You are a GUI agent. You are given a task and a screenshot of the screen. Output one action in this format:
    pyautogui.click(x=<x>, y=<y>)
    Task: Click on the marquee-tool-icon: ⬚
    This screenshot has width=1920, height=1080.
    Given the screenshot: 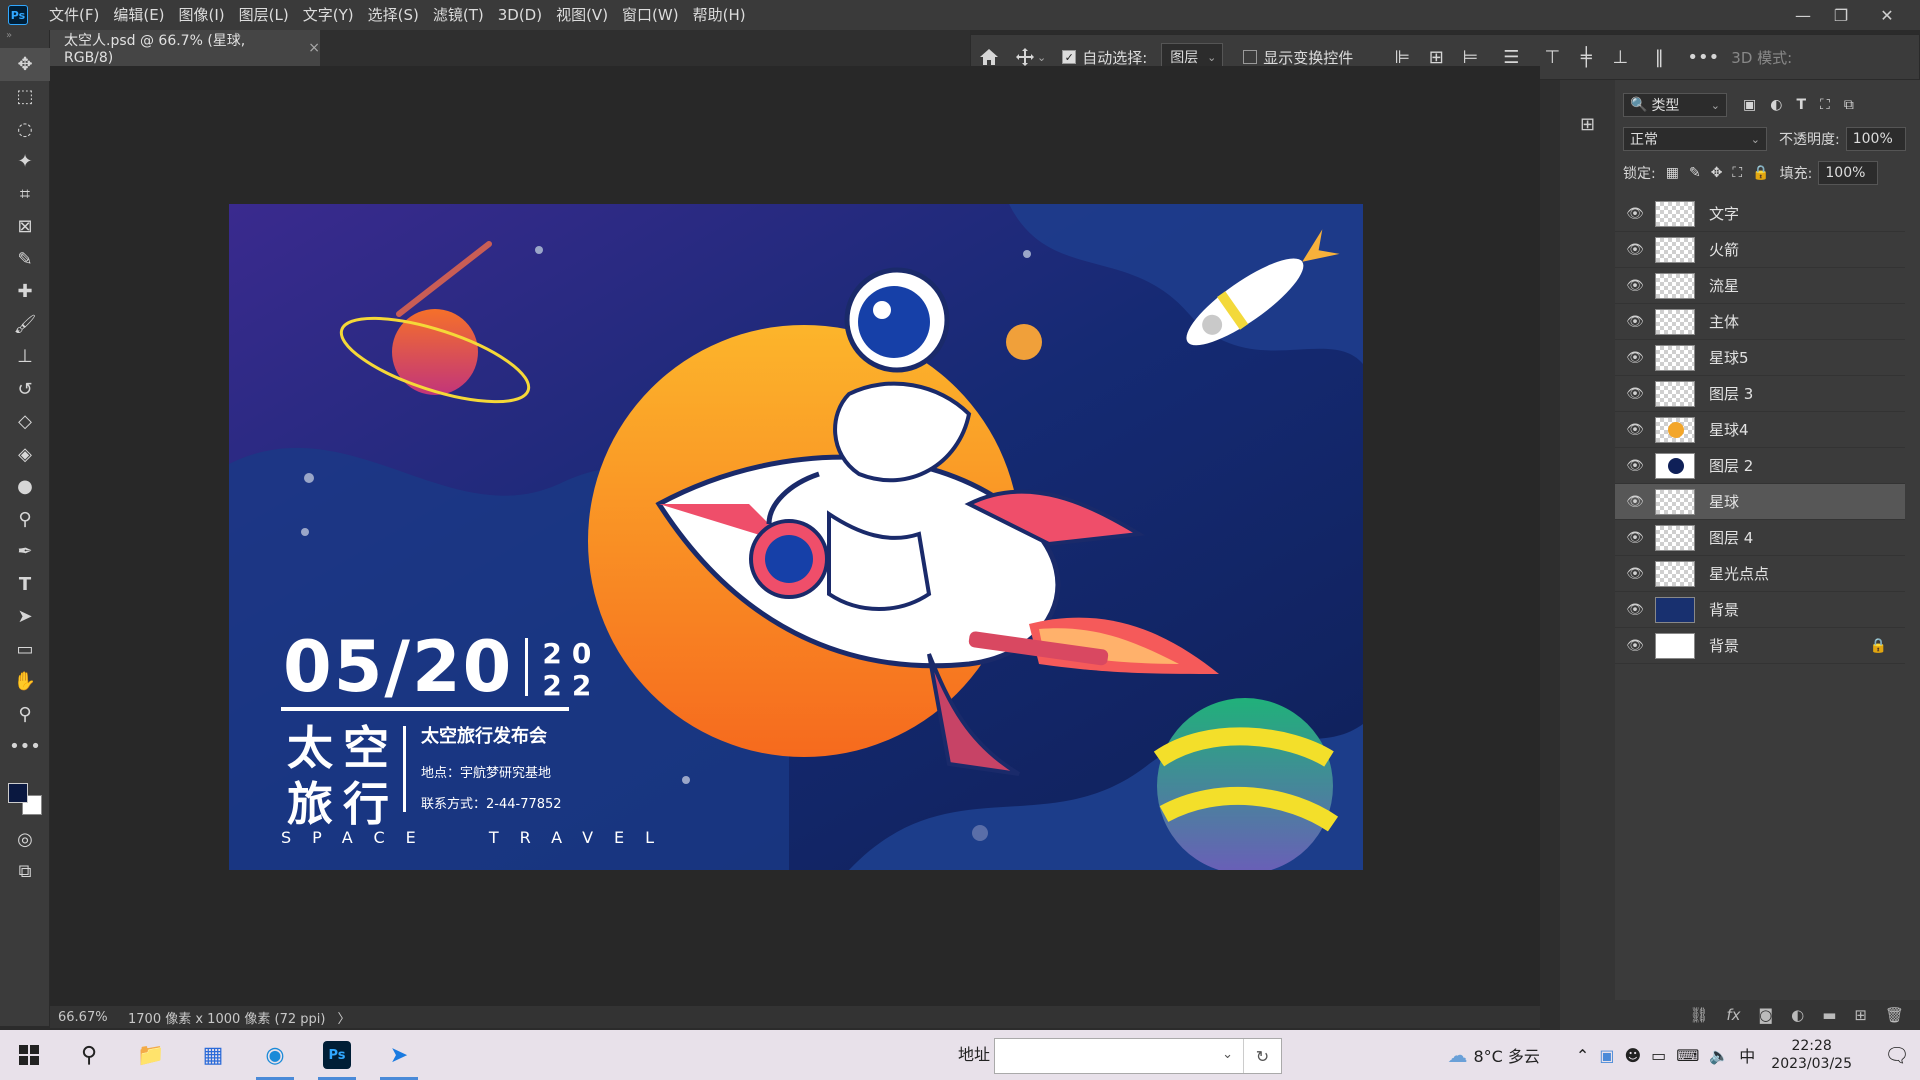 What is the action you would take?
    pyautogui.click(x=25, y=97)
    